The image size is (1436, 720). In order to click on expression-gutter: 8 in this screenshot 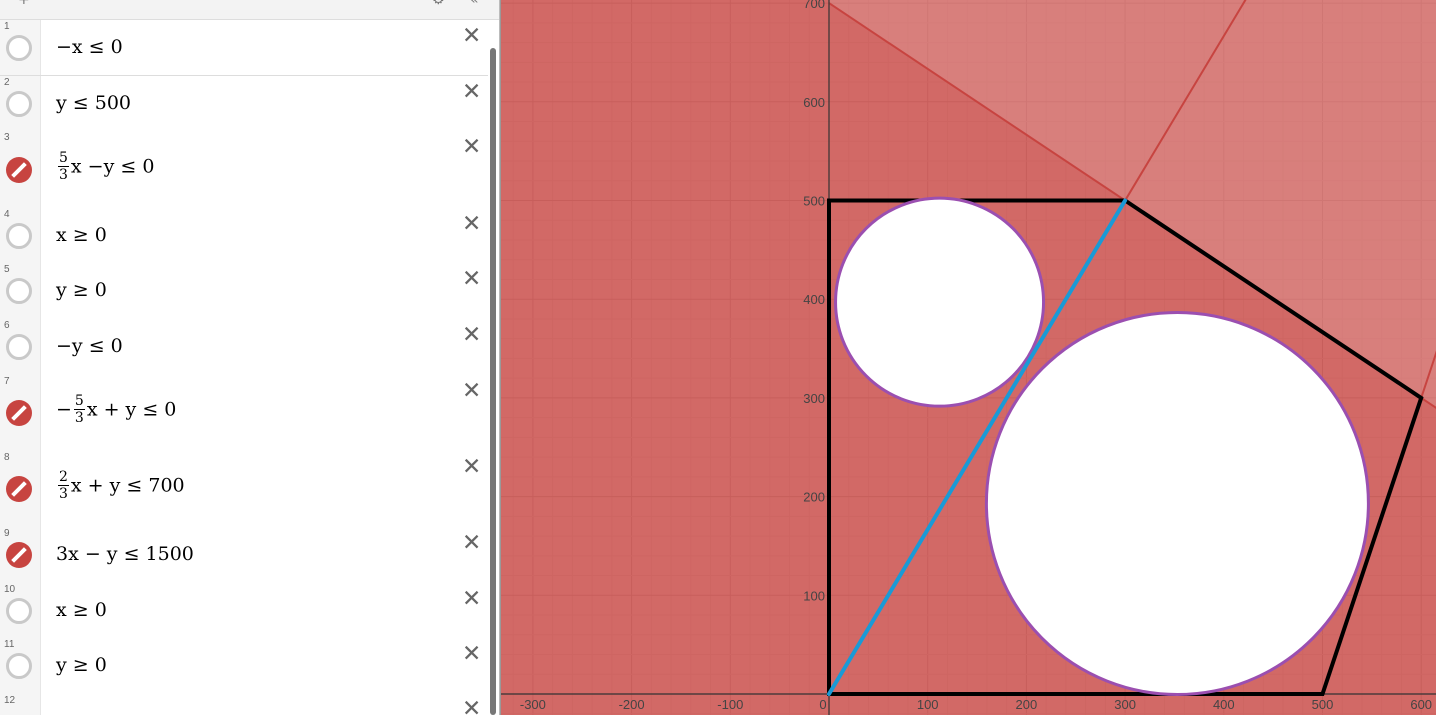, I will do `click(20, 489)`.